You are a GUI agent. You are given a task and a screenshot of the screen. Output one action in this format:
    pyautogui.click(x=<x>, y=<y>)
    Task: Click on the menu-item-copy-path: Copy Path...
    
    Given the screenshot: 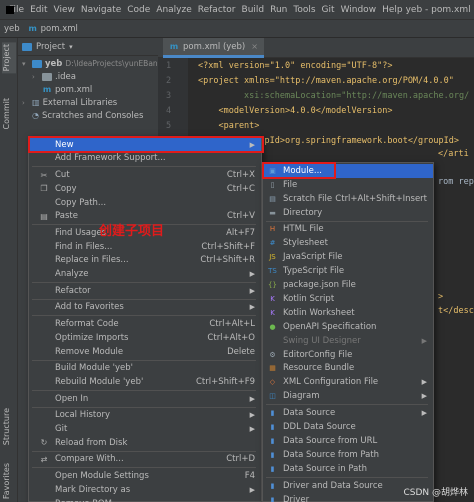 What is the action you would take?
    pyautogui.click(x=145, y=203)
    